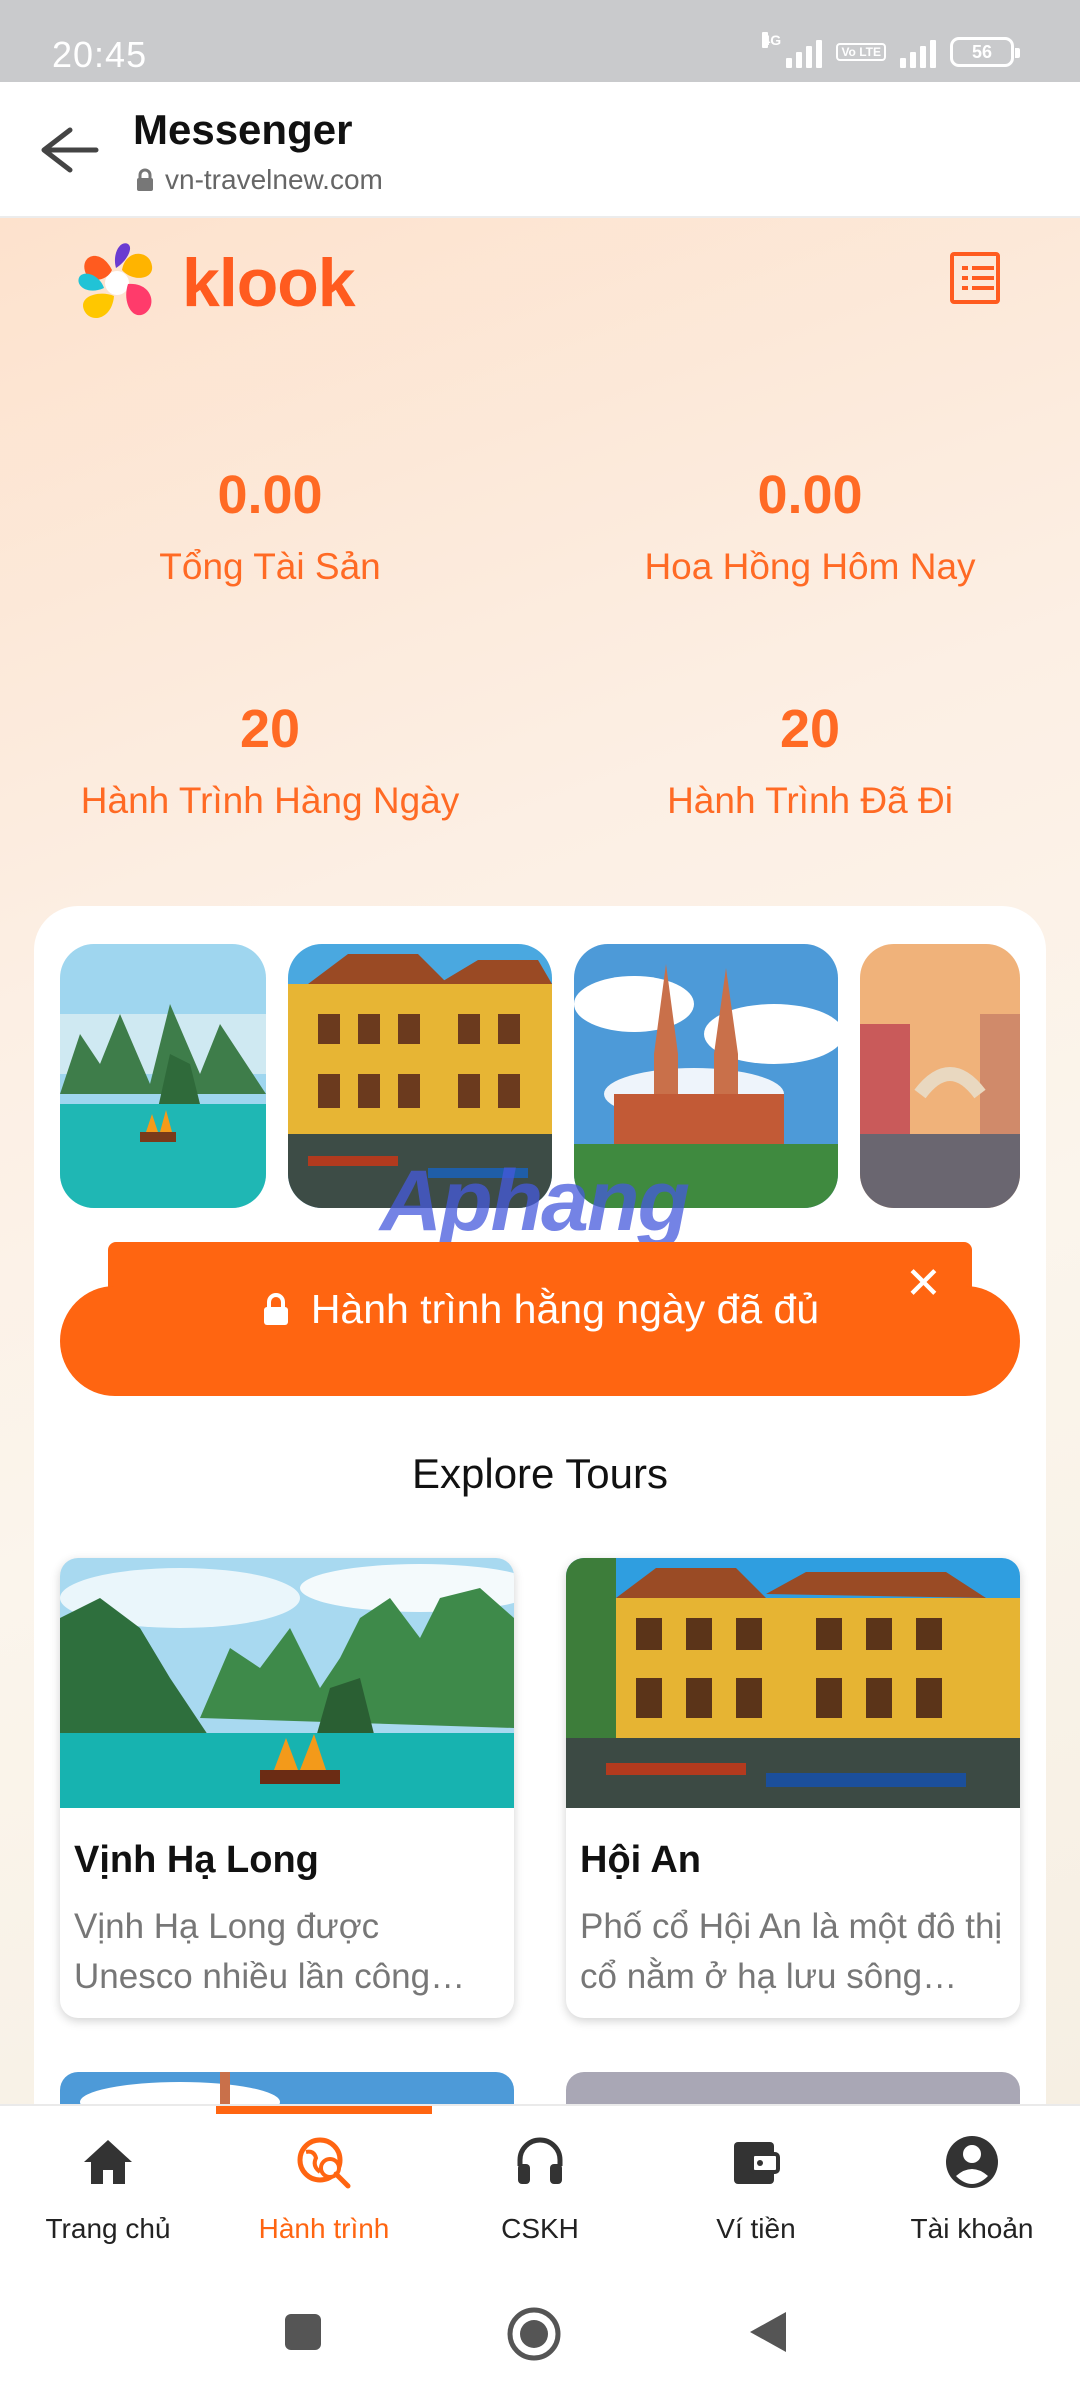 This screenshot has height=2400, width=1080. I want to click on system-nav-bar, so click(540, 2334).